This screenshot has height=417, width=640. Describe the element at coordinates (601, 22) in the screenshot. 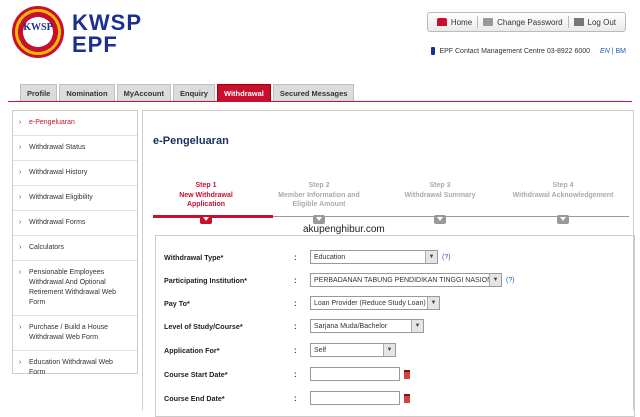

I see `logout-label: Log Out` at that location.